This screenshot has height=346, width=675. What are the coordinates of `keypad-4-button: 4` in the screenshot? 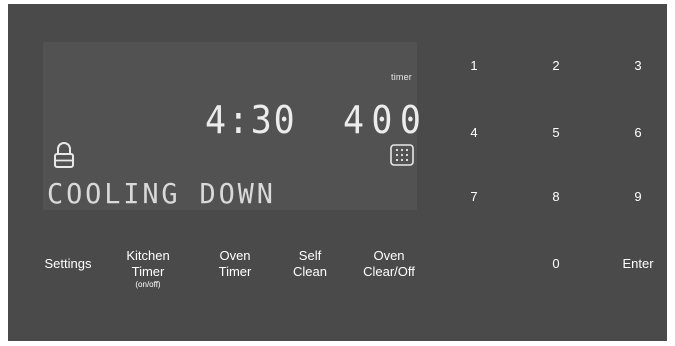 It's located at (474, 133).